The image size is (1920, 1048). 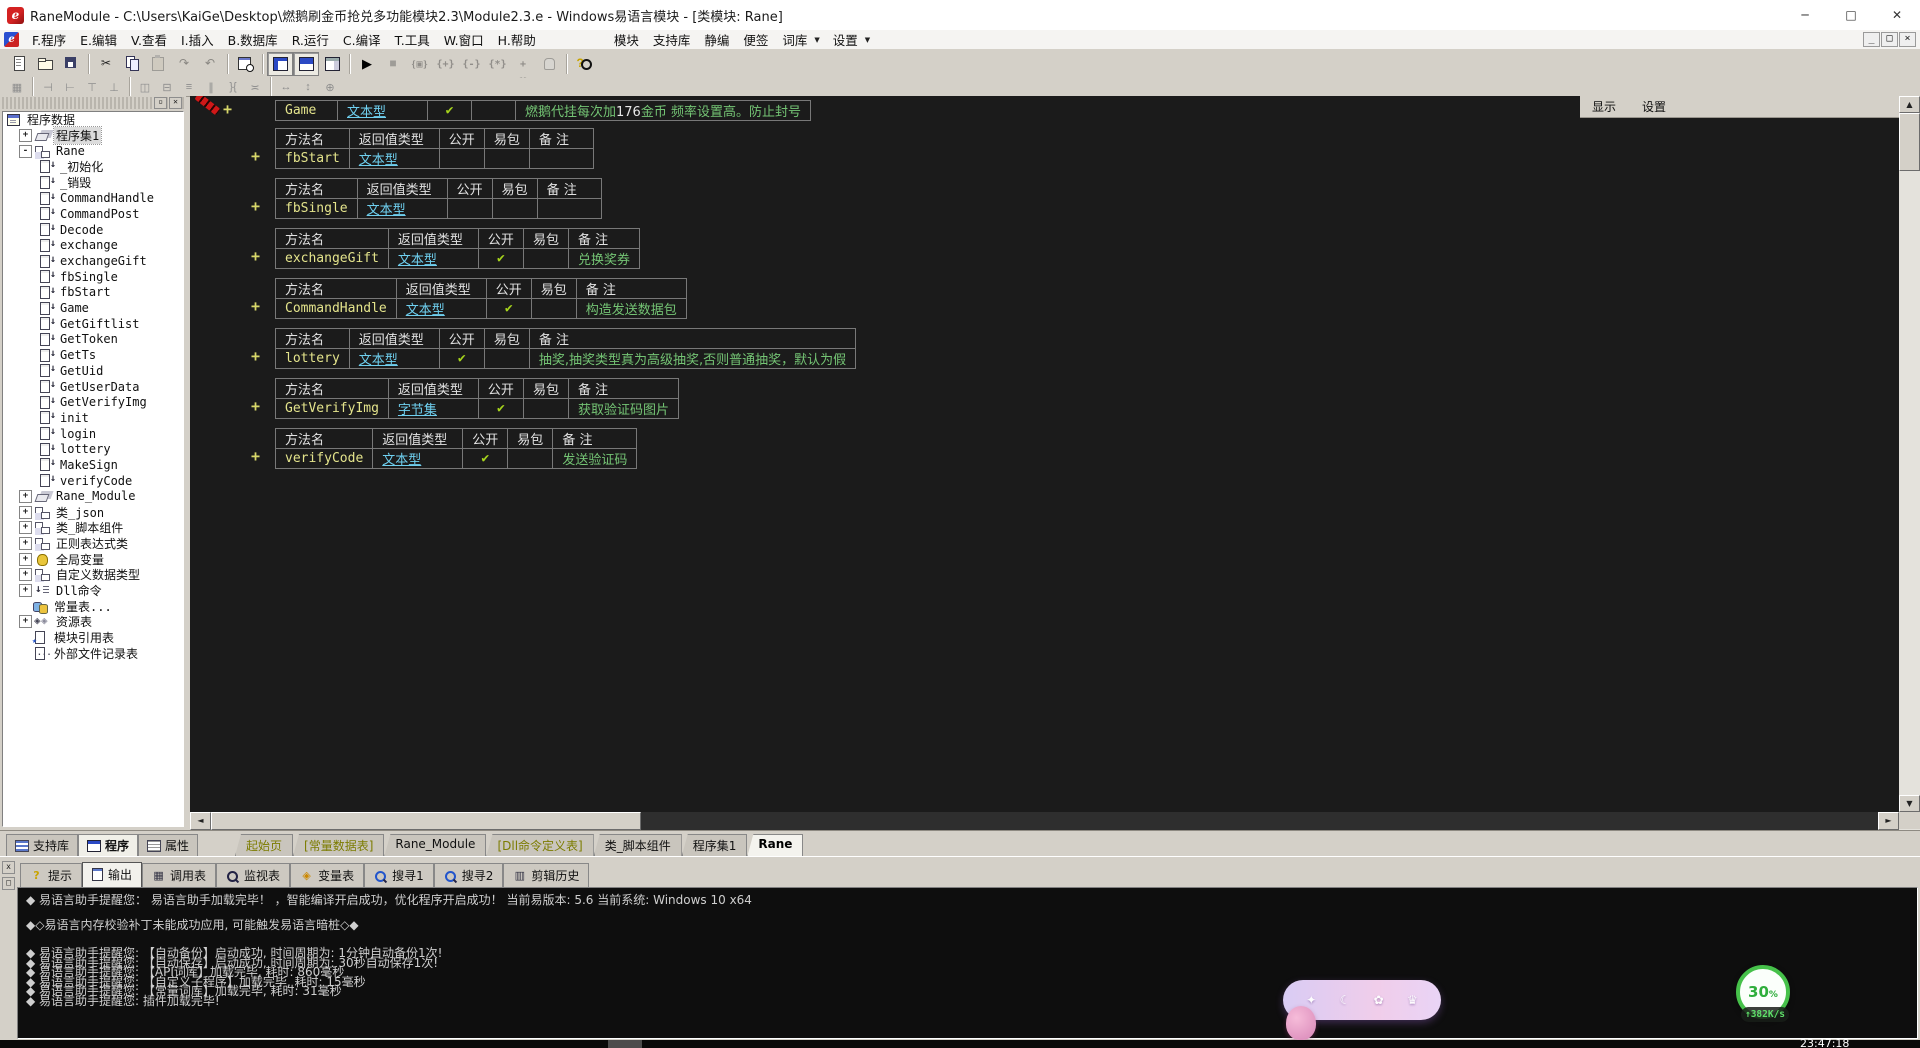 What do you see at coordinates (419, 64) in the screenshot?
I see `debug-window-icon` at bounding box center [419, 64].